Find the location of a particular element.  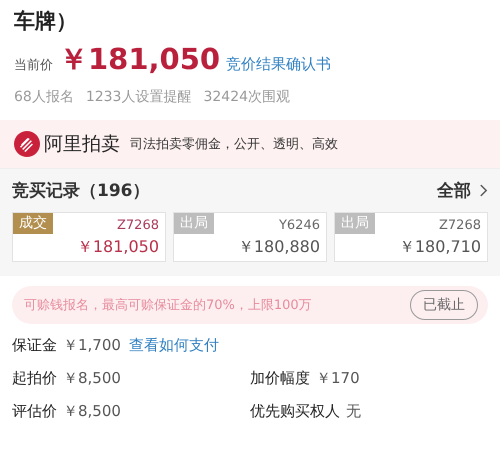

loan-text: 可赊钱报名，最高可赊保证金的70%，上限100万 is located at coordinates (168, 305).